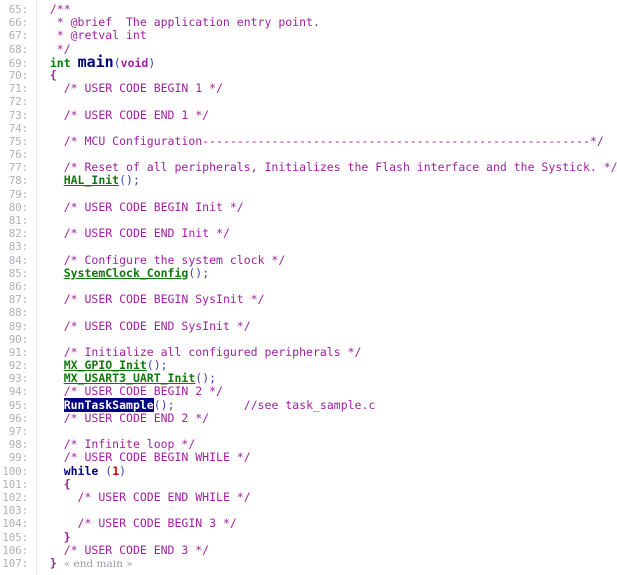  Describe the element at coordinates (18, 445) in the screenshot. I see `line-number: 98:` at that location.